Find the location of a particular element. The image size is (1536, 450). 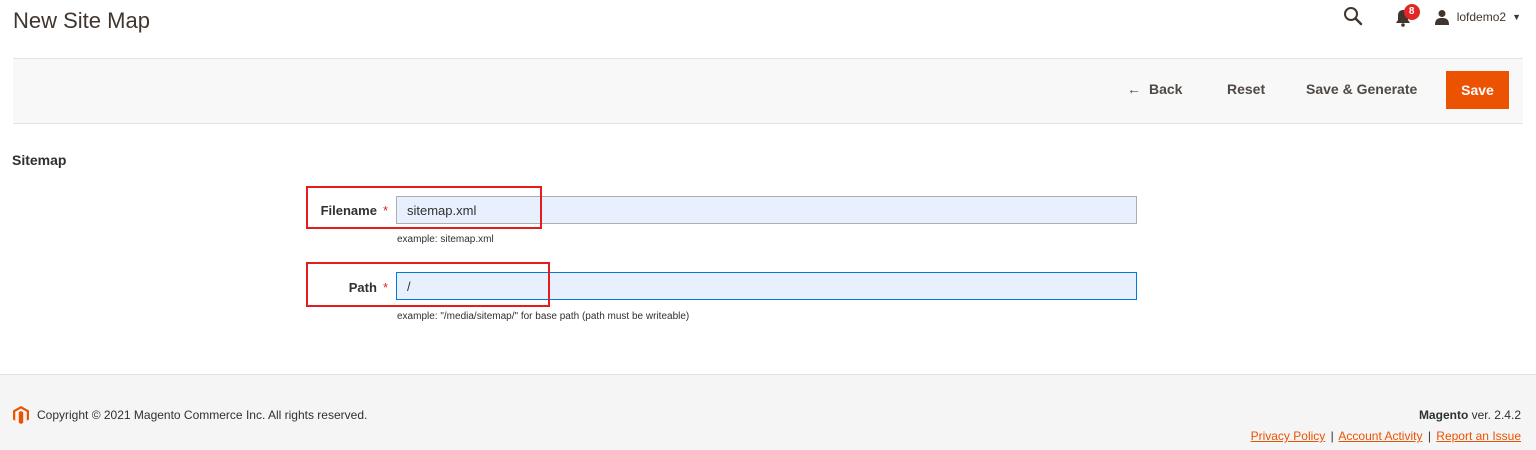

version-text: ver. 2.4.2 is located at coordinates (1496, 415).